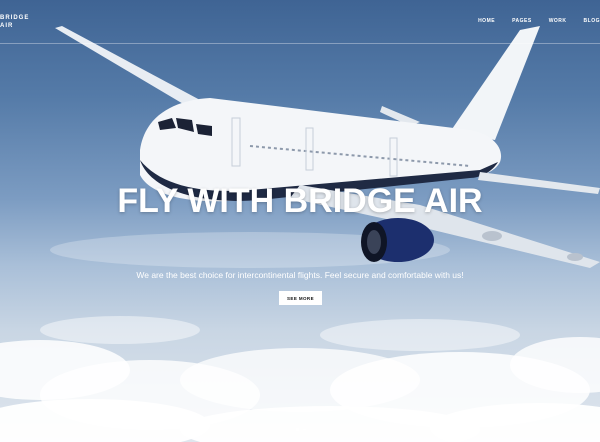  I want to click on brand-line-2: AIR, so click(7, 26).